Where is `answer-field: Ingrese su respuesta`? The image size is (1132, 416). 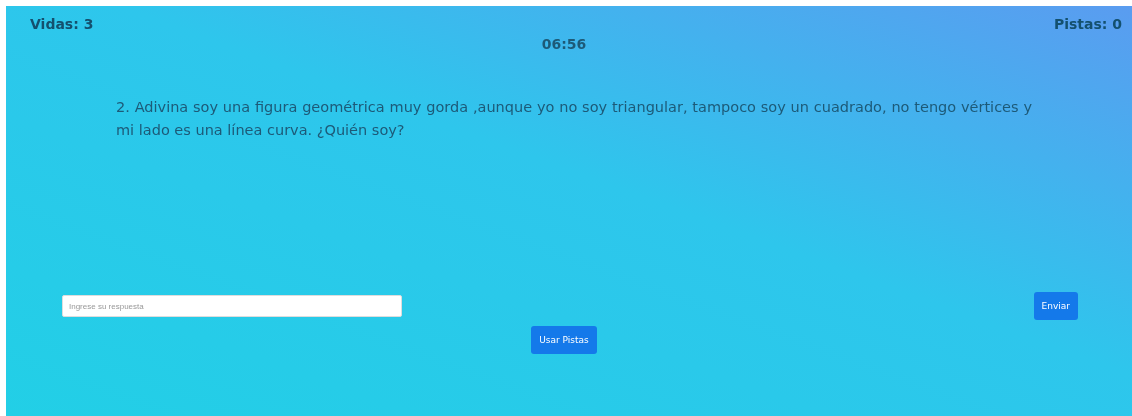 answer-field: Ingrese su respuesta is located at coordinates (232, 306).